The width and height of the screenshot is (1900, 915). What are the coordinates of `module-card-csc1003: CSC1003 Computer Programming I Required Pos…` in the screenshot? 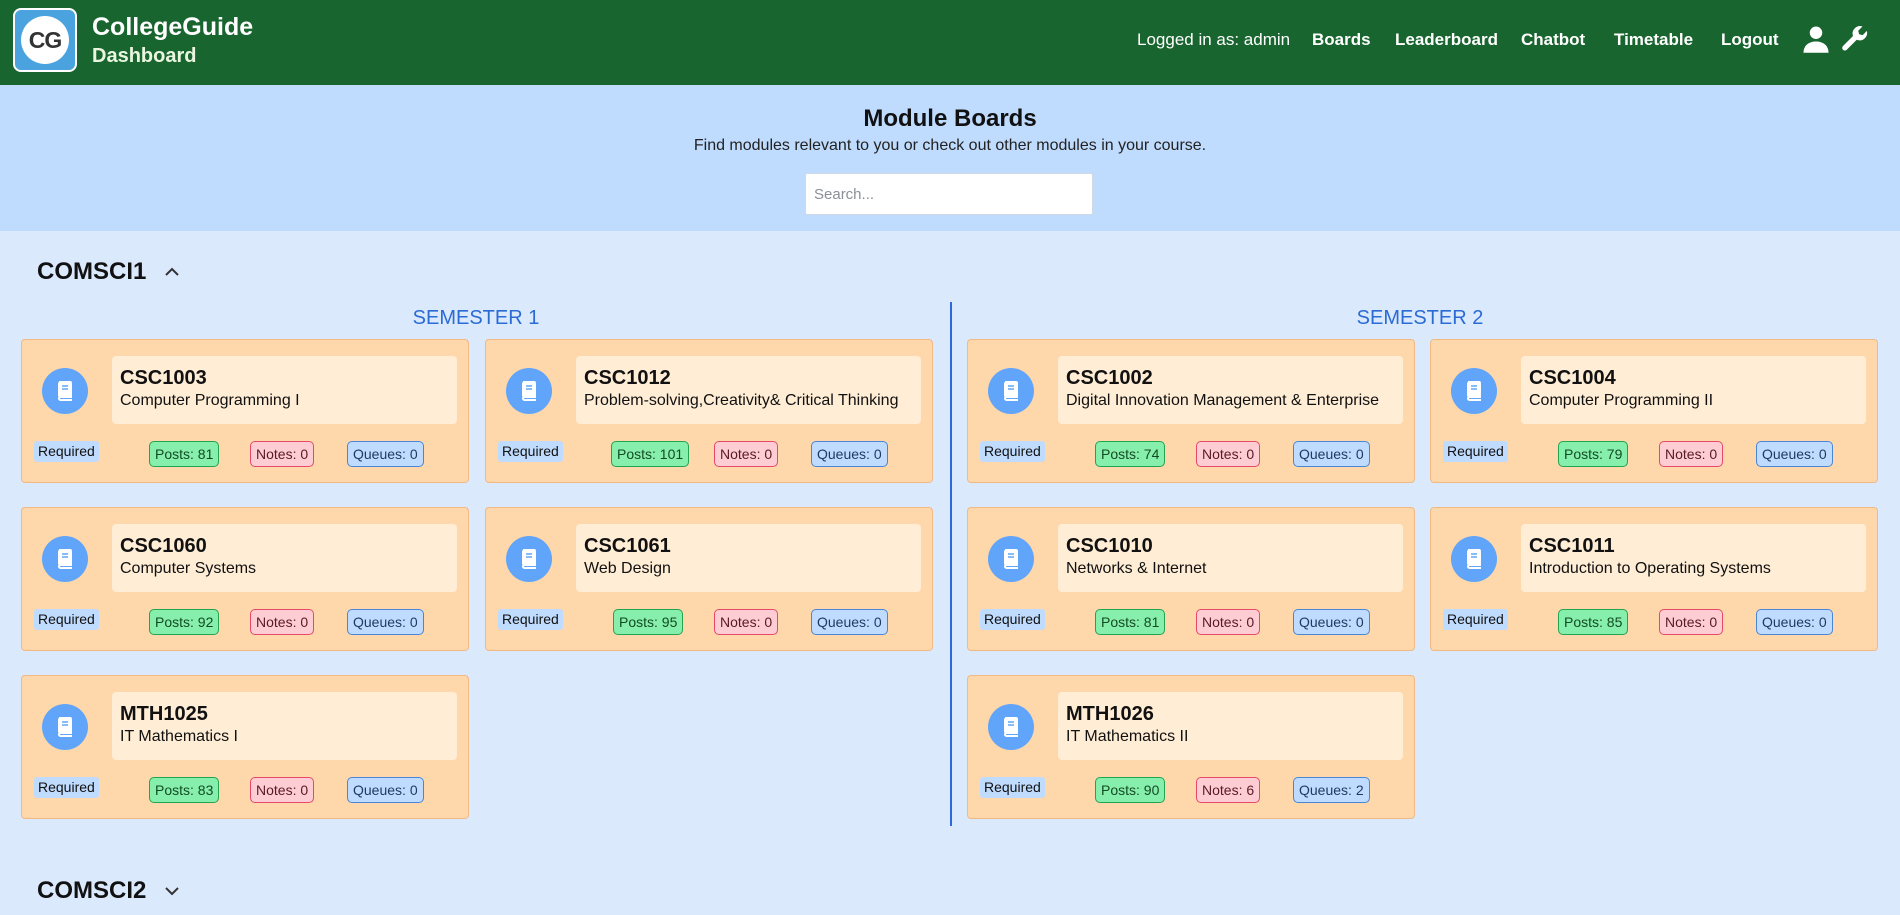 It's located at (245, 411).